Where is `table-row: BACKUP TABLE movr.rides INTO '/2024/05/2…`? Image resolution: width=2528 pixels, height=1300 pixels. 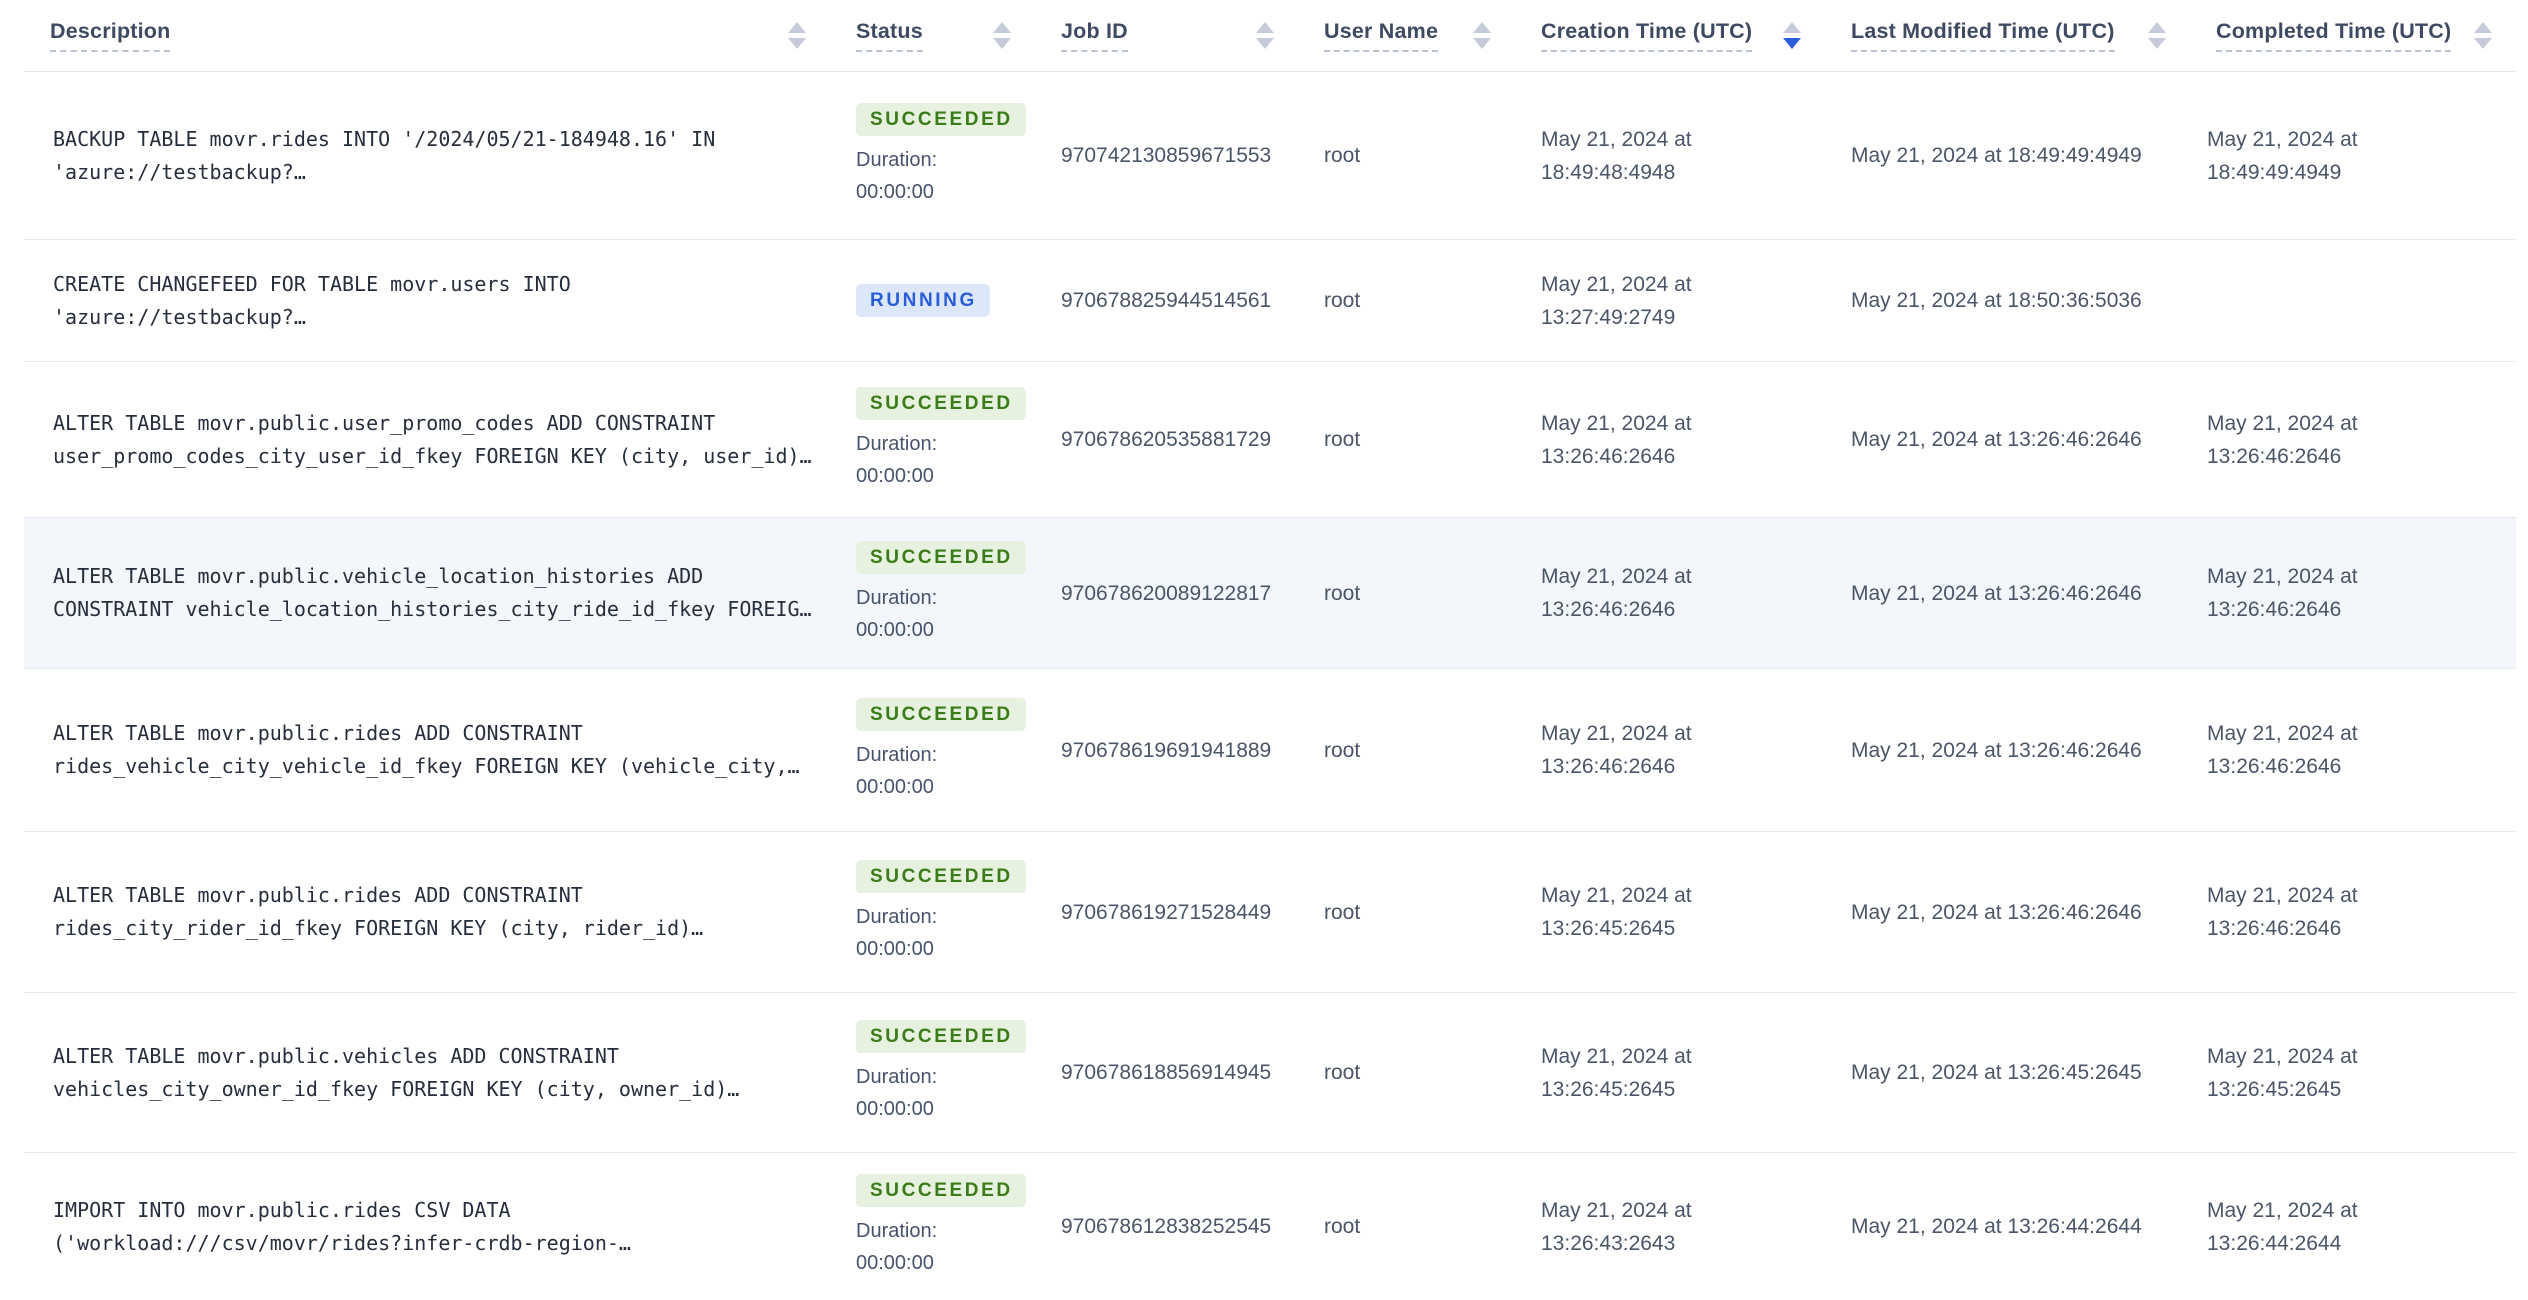
table-row: BACKUP TABLE movr.rides INTO '/2024/05/2… is located at coordinates (1270, 156).